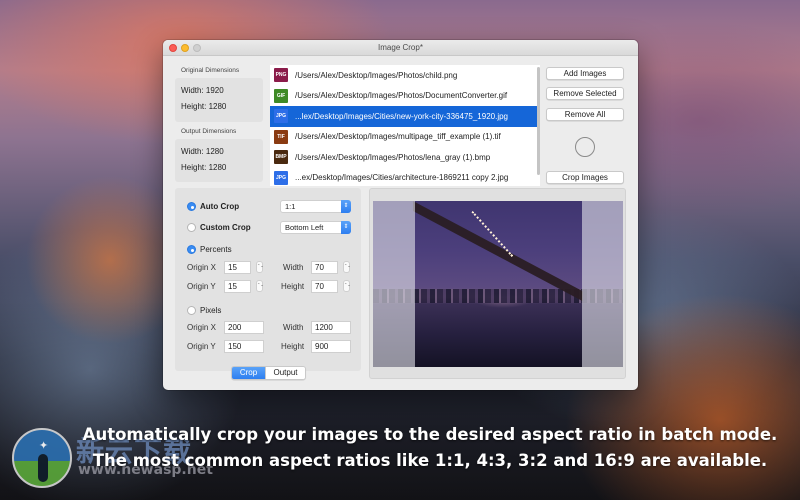 This screenshot has height=500, width=800. What do you see at coordinates (285, 373) in the screenshot?
I see `tab-output: Output` at bounding box center [285, 373].